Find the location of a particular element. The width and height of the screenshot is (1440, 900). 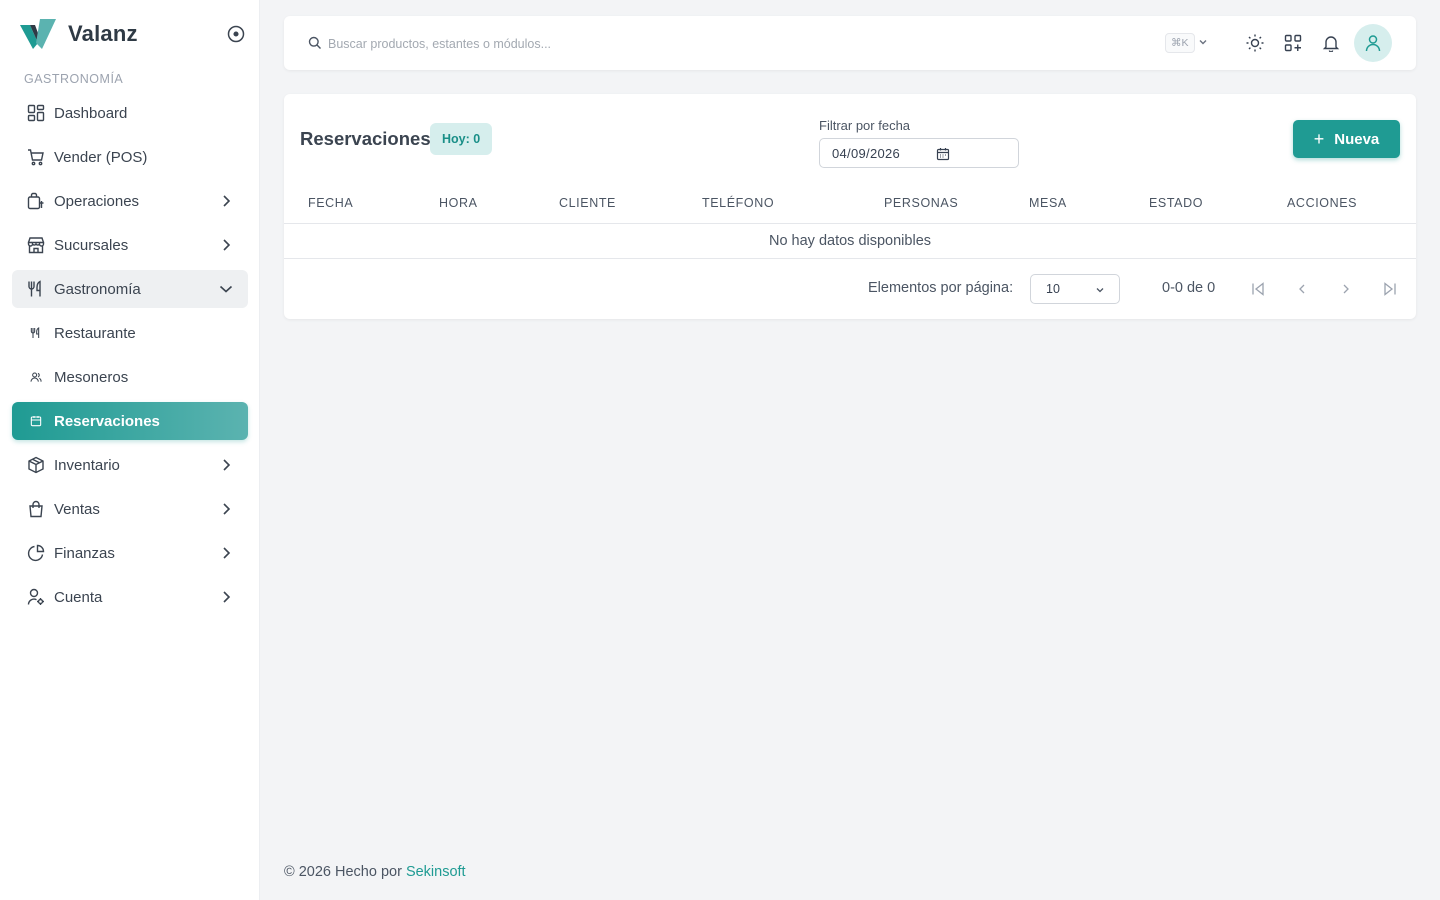

operations-icon is located at coordinates (36, 201).